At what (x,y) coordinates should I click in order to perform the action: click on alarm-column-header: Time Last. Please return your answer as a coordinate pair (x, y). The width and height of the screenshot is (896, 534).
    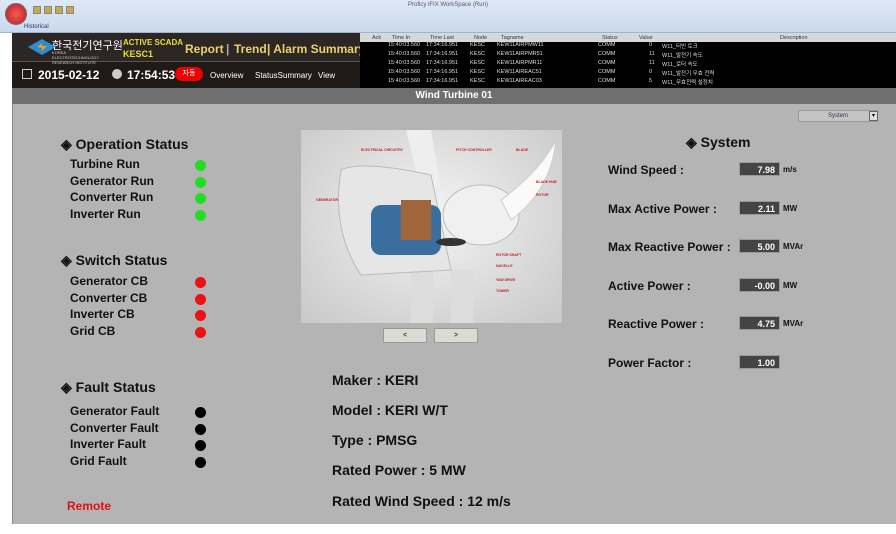
    Looking at the image, I should click on (442, 38).